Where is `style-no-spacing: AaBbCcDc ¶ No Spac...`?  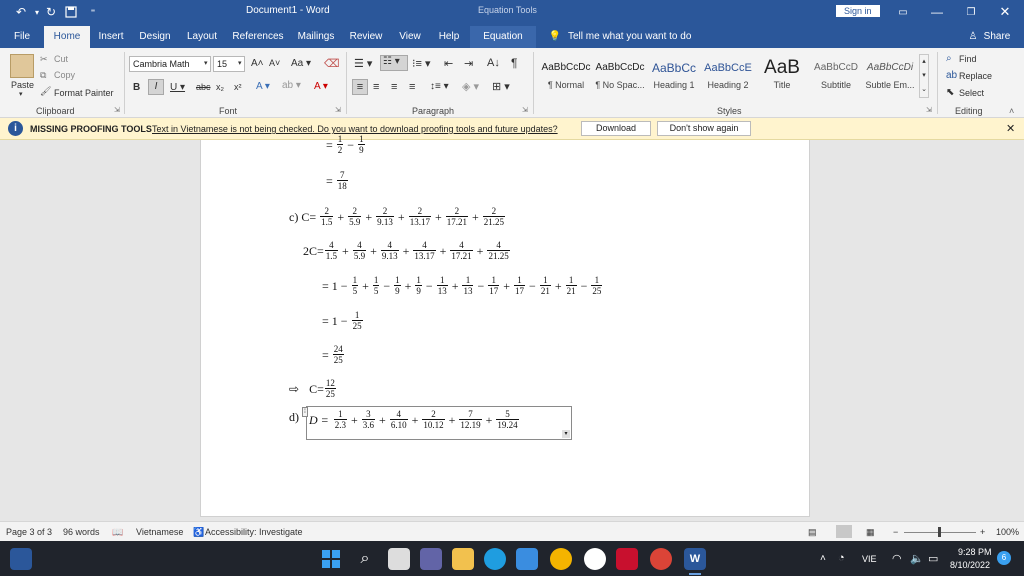 style-no-spacing: AaBbCcDc ¶ No Spac... is located at coordinates (620, 77).